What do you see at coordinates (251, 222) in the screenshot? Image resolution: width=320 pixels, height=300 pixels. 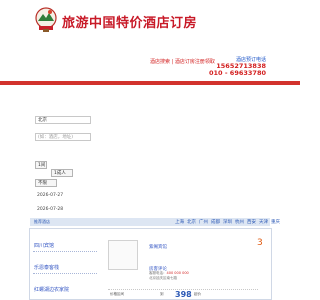 I see `city-link: 西安` at bounding box center [251, 222].